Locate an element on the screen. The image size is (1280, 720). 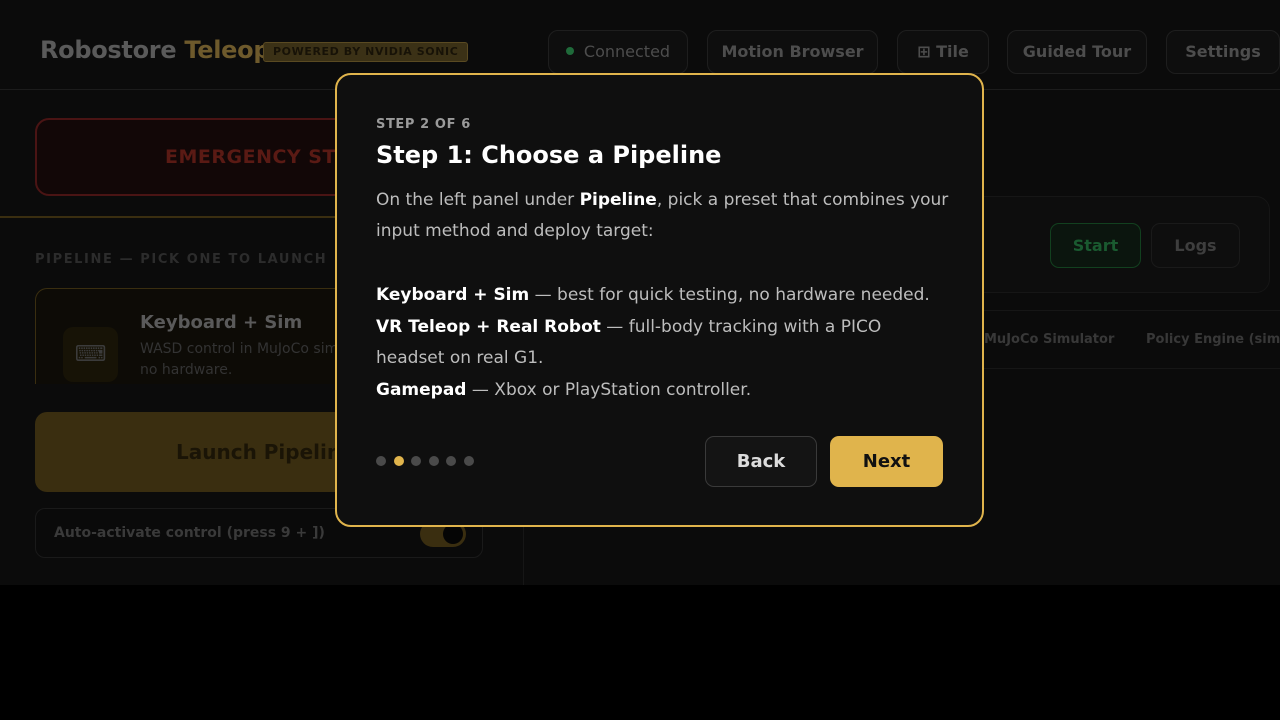
app-brand: Robostore Teleop is located at coordinates (155, 50).